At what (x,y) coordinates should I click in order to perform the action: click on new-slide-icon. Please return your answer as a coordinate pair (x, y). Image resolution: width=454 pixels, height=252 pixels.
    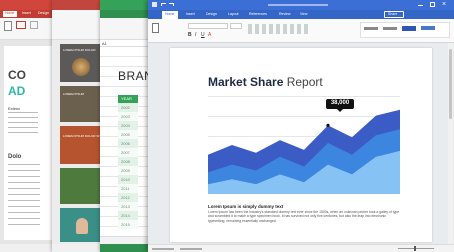
    Looking at the image, I should click on (21, 25).